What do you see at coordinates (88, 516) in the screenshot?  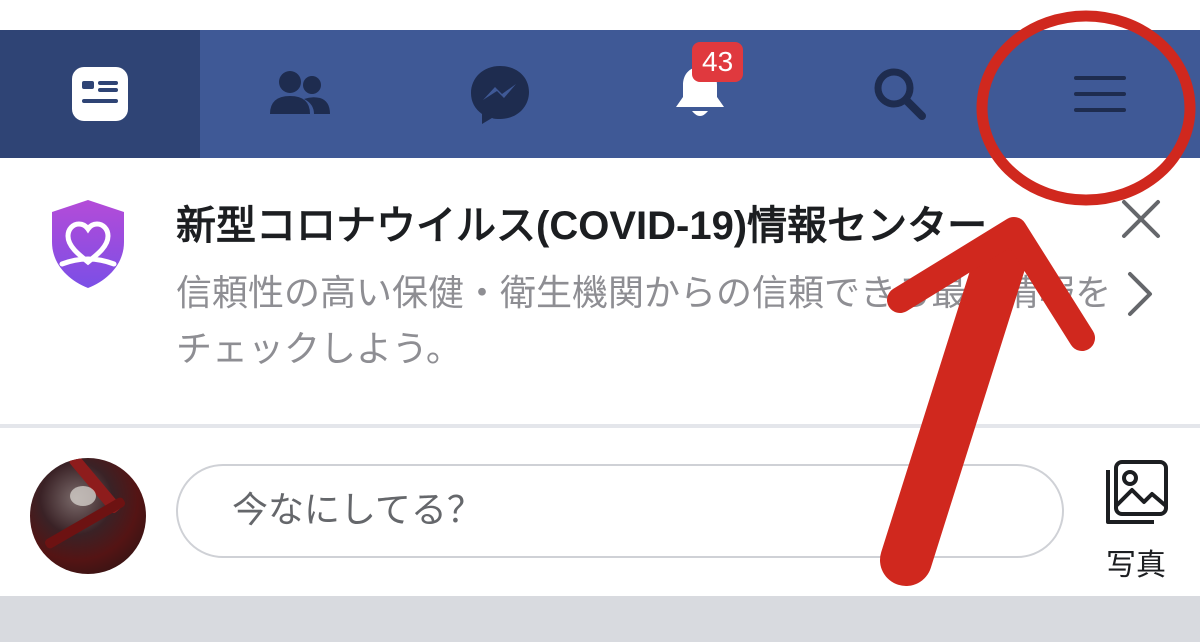 I see `avatar` at bounding box center [88, 516].